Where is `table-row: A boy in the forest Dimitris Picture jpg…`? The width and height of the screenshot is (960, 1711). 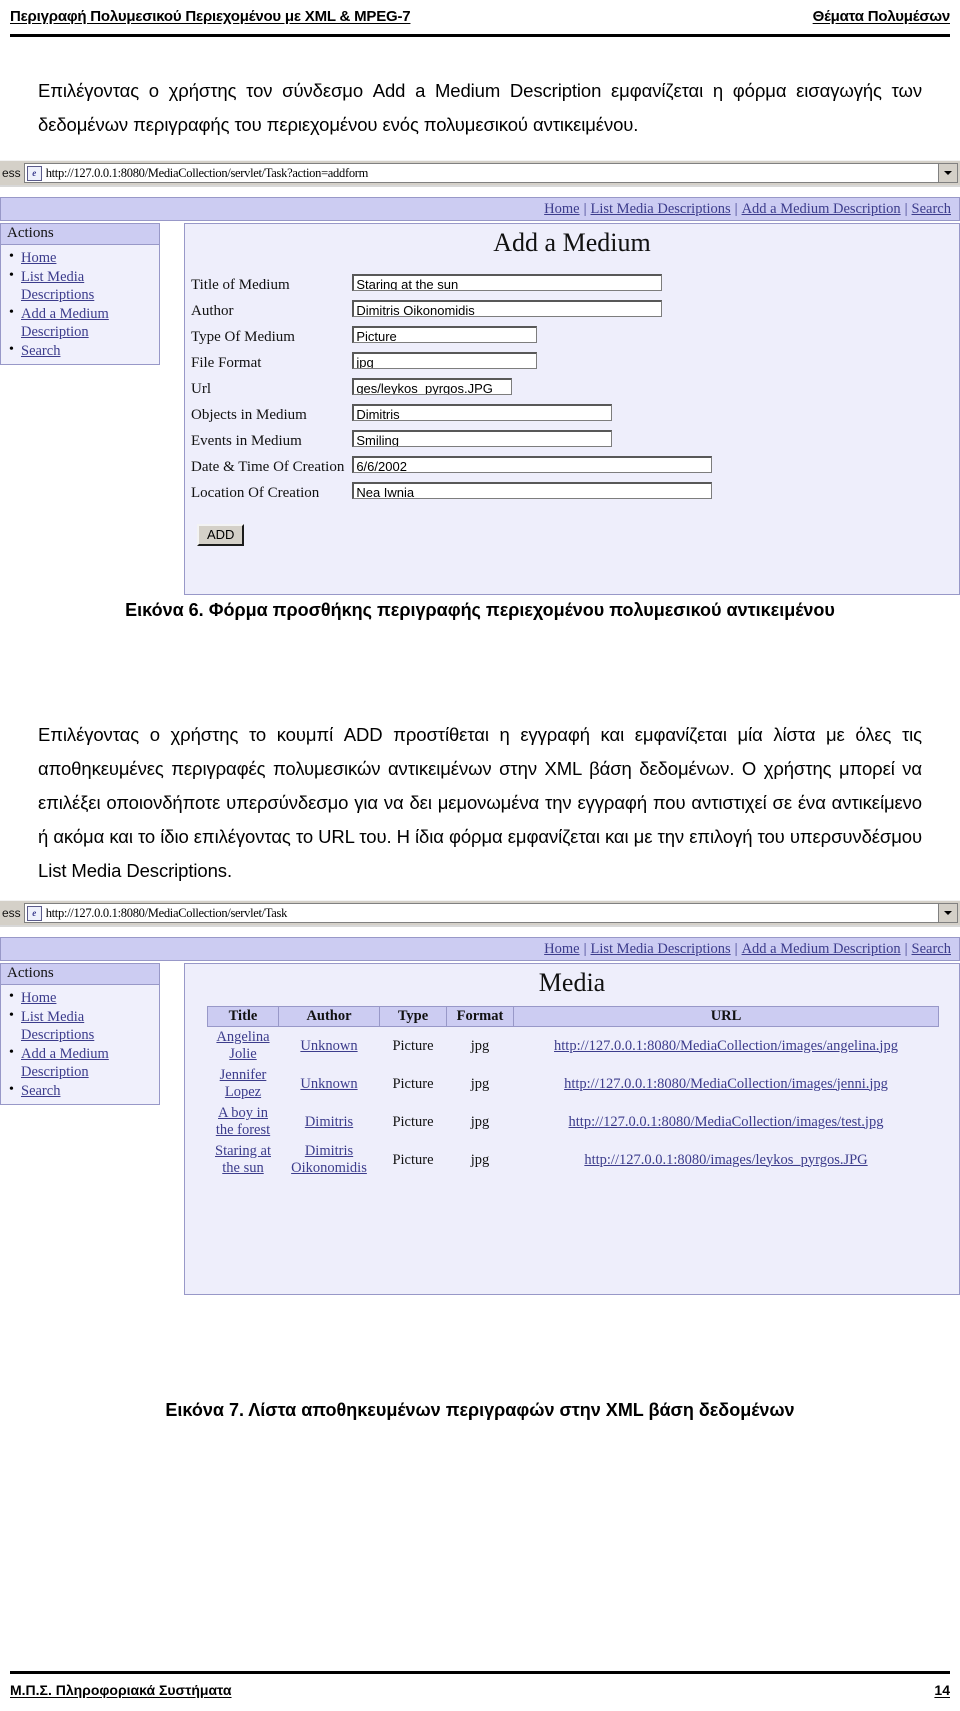
table-row: A boy in the forest Dimitris Picture jpg… is located at coordinates (573, 1122).